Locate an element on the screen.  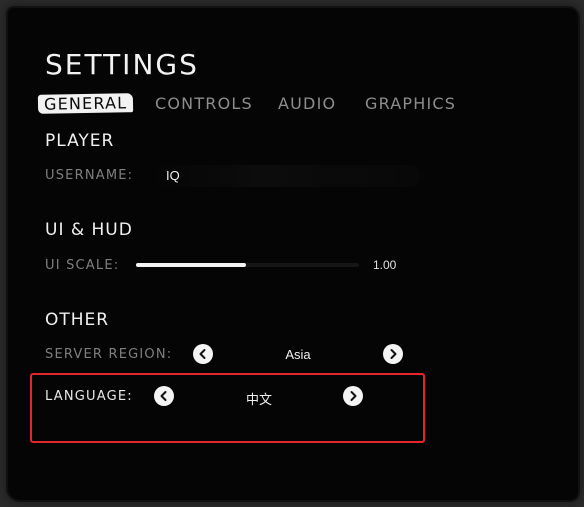
page-title: SETTINGS is located at coordinates (122, 64).